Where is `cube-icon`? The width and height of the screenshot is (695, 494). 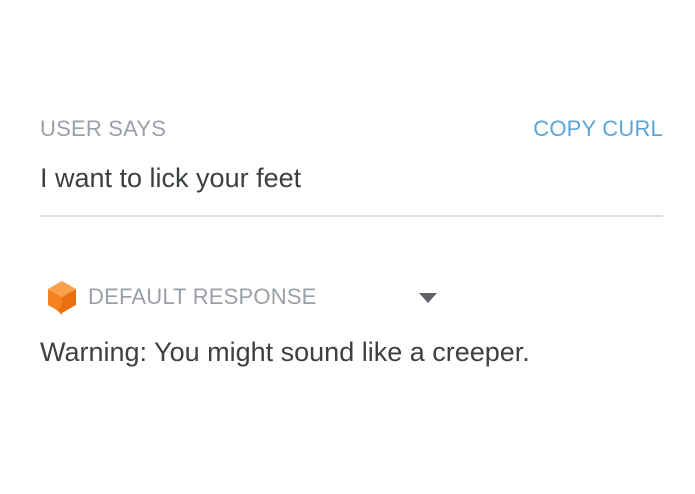
cube-icon is located at coordinates (62, 297).